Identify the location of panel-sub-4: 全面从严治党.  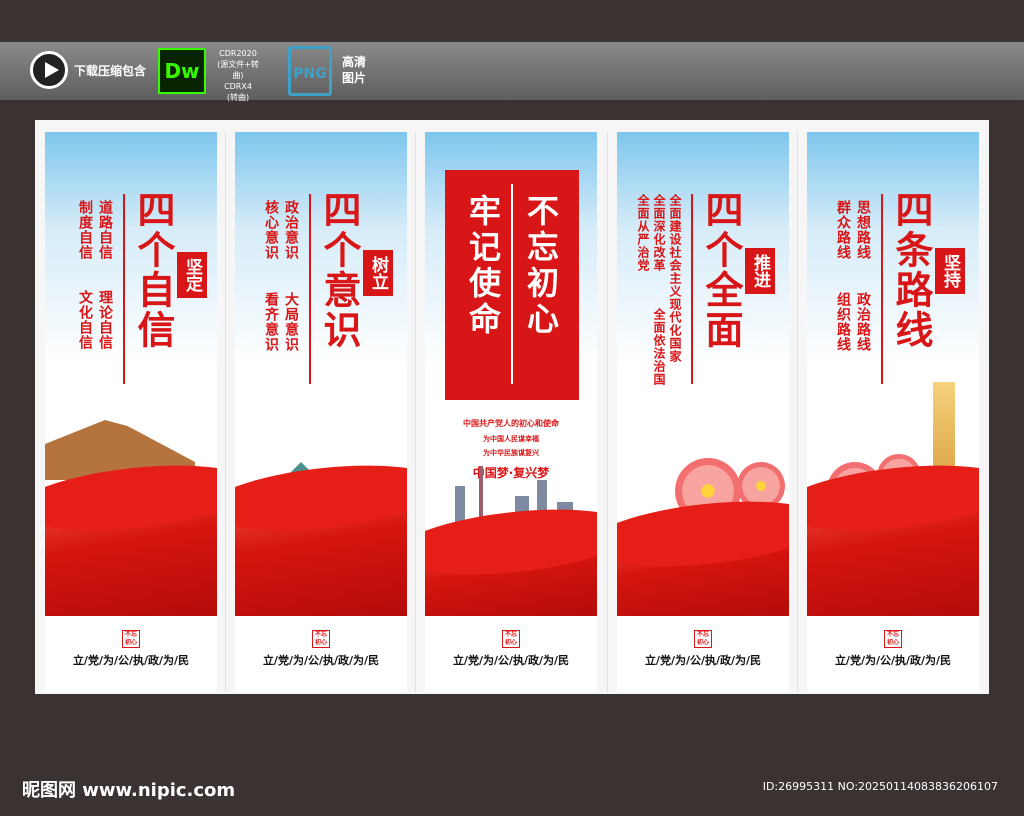
(643, 233).